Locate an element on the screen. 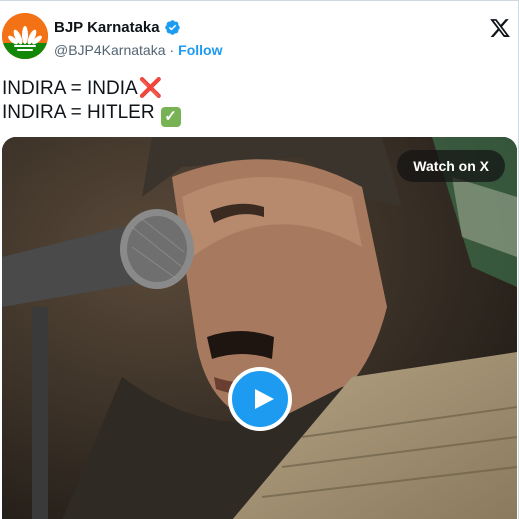 This screenshot has height=519, width=519. tweet-line-1: INDIRA = INDIA❌ is located at coordinates (91, 89).